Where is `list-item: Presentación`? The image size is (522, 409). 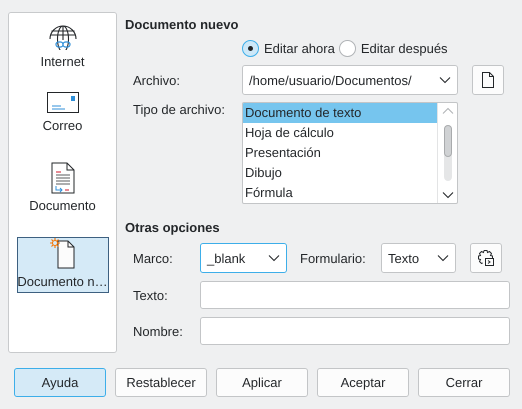 list-item: Presentación is located at coordinates (340, 153).